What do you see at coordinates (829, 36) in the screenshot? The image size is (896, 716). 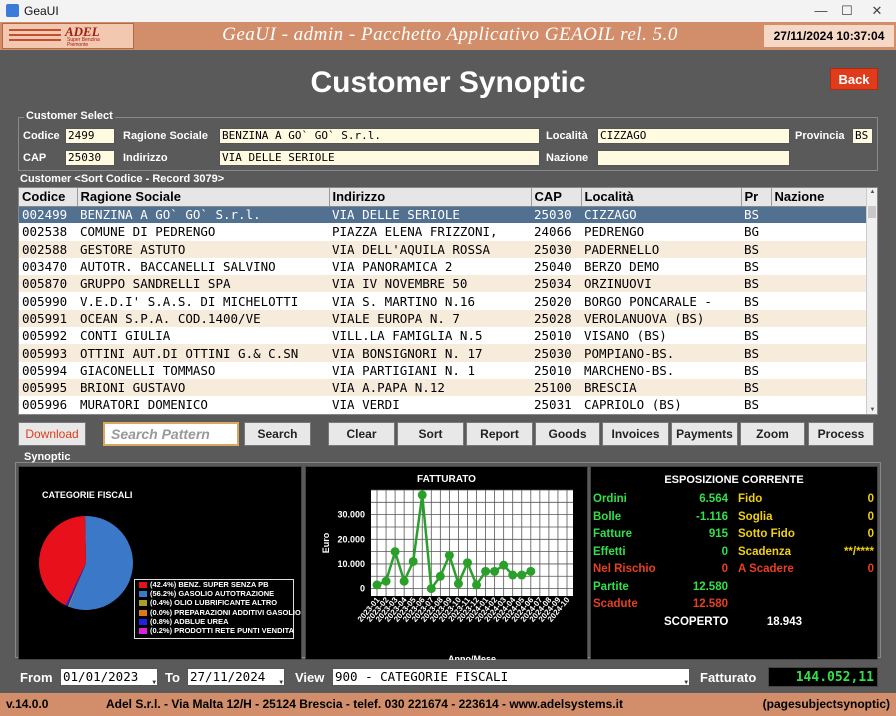 I see `datetime: 27/11/2024 10:37:04` at bounding box center [829, 36].